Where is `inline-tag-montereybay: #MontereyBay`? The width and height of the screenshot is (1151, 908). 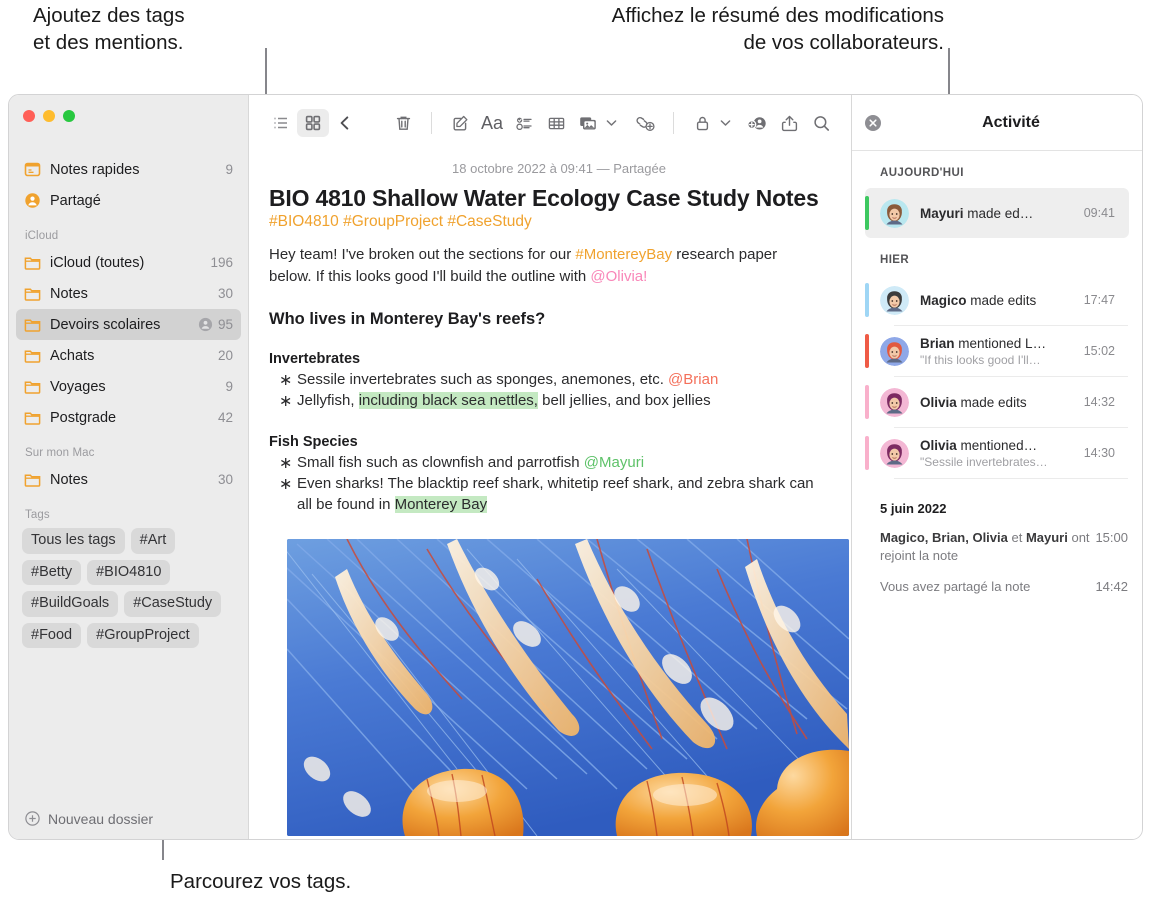 inline-tag-montereybay: #MontereyBay is located at coordinates (623, 254).